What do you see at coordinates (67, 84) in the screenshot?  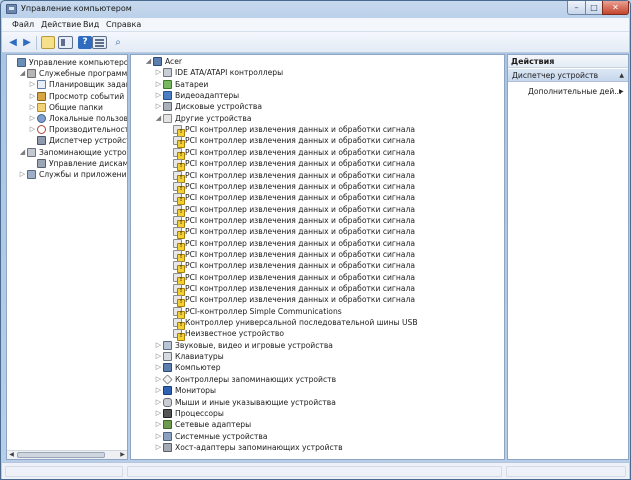 I see `console-tree-item: ▷ Планировщик заданий` at bounding box center [67, 84].